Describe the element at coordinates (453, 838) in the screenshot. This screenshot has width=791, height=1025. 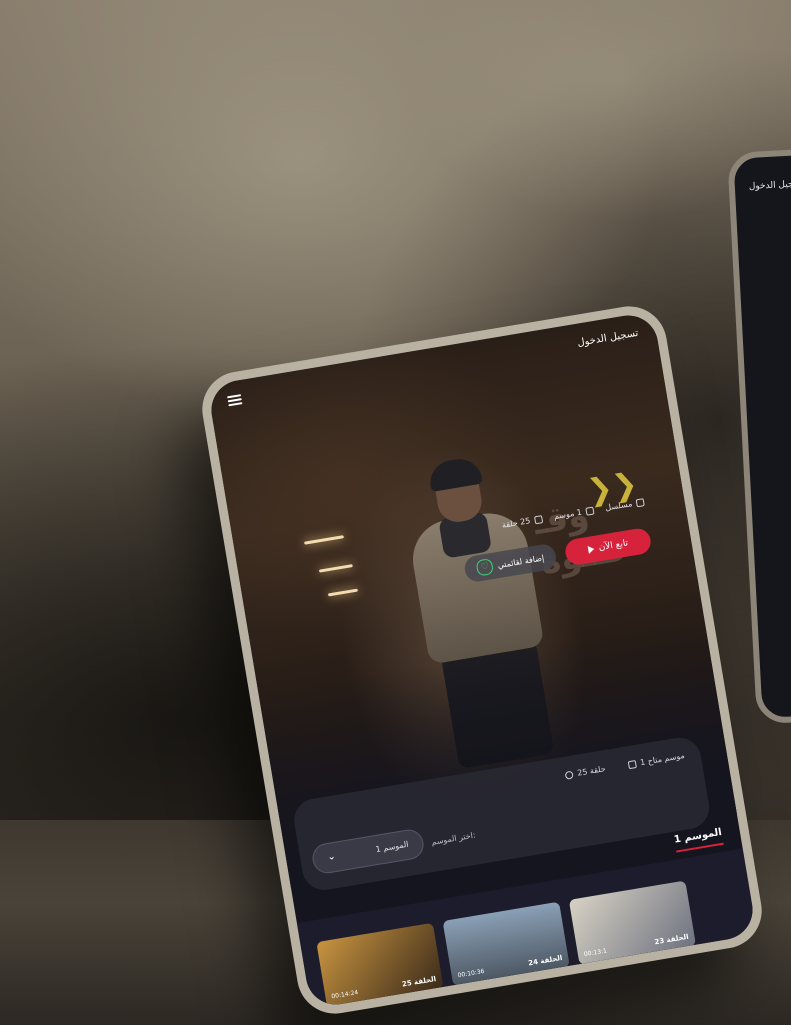
I see `choose-season-label: اختر الموسم:` at that location.